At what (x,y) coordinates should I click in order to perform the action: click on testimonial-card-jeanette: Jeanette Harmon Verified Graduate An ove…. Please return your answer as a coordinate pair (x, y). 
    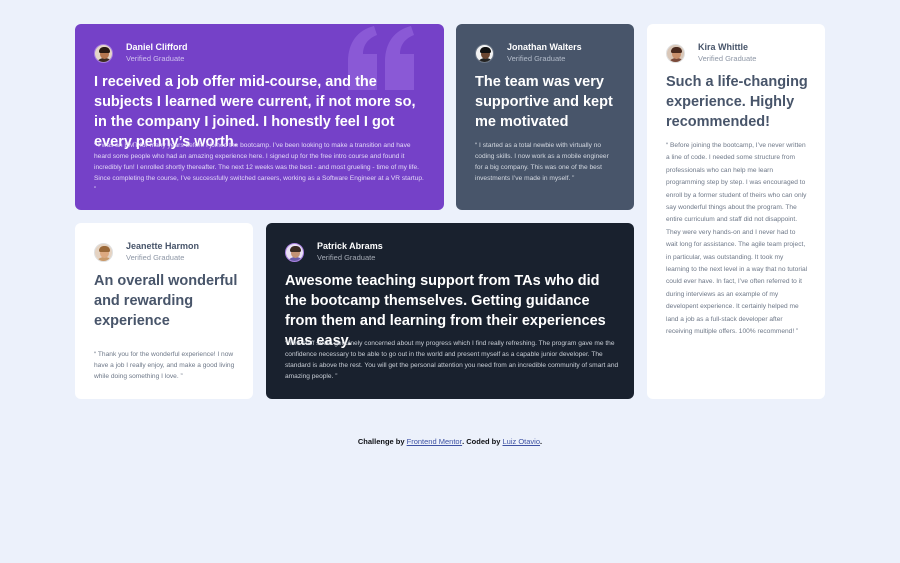
    Looking at the image, I should click on (164, 311).